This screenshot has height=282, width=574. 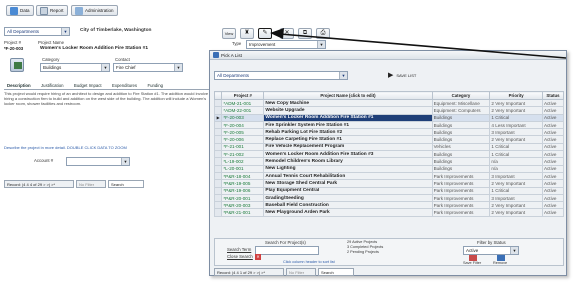 What do you see at coordinates (418, 43) in the screenshot?
I see `callout-arrow` at bounding box center [418, 43].